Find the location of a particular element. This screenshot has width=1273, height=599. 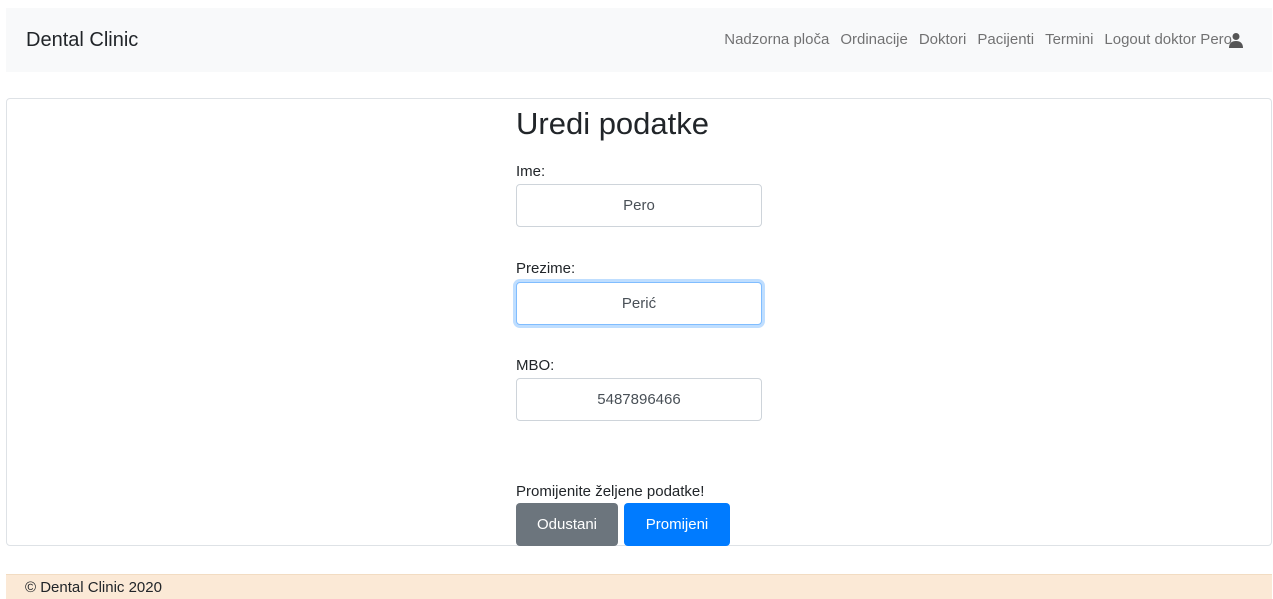

brand-link: Dental Clinic is located at coordinates (82, 40).